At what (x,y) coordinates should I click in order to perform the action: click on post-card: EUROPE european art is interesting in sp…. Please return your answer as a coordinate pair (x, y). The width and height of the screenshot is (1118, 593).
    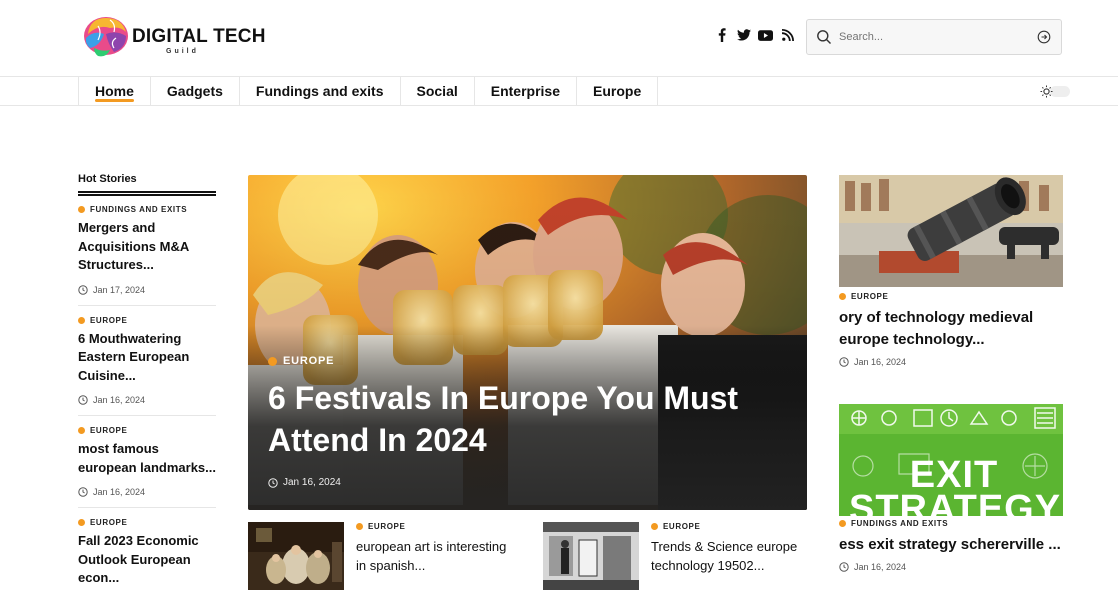
    Looking at the image, I should click on (388, 557).